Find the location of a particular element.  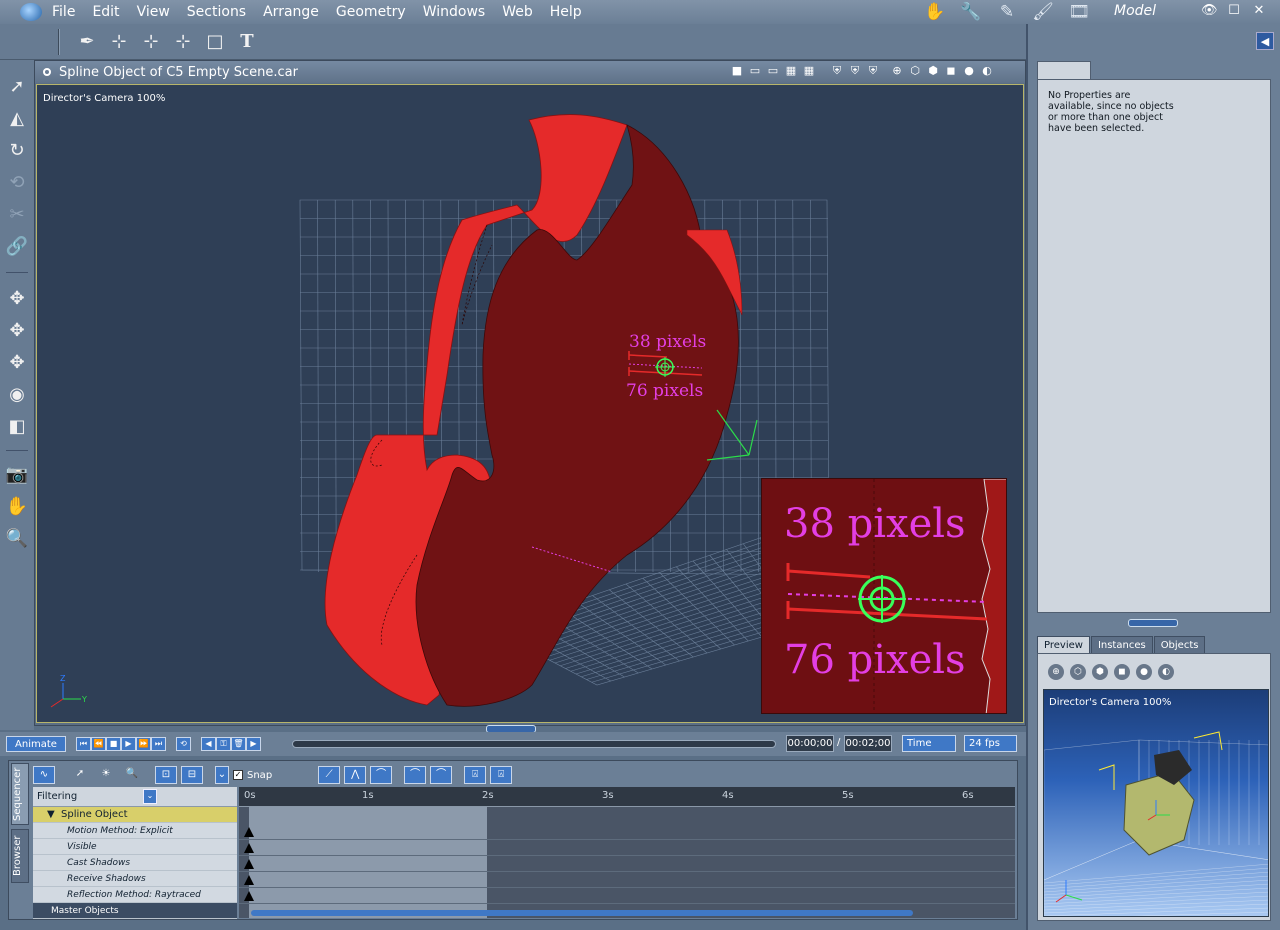

panel-splitter is located at coordinates (1153, 623).